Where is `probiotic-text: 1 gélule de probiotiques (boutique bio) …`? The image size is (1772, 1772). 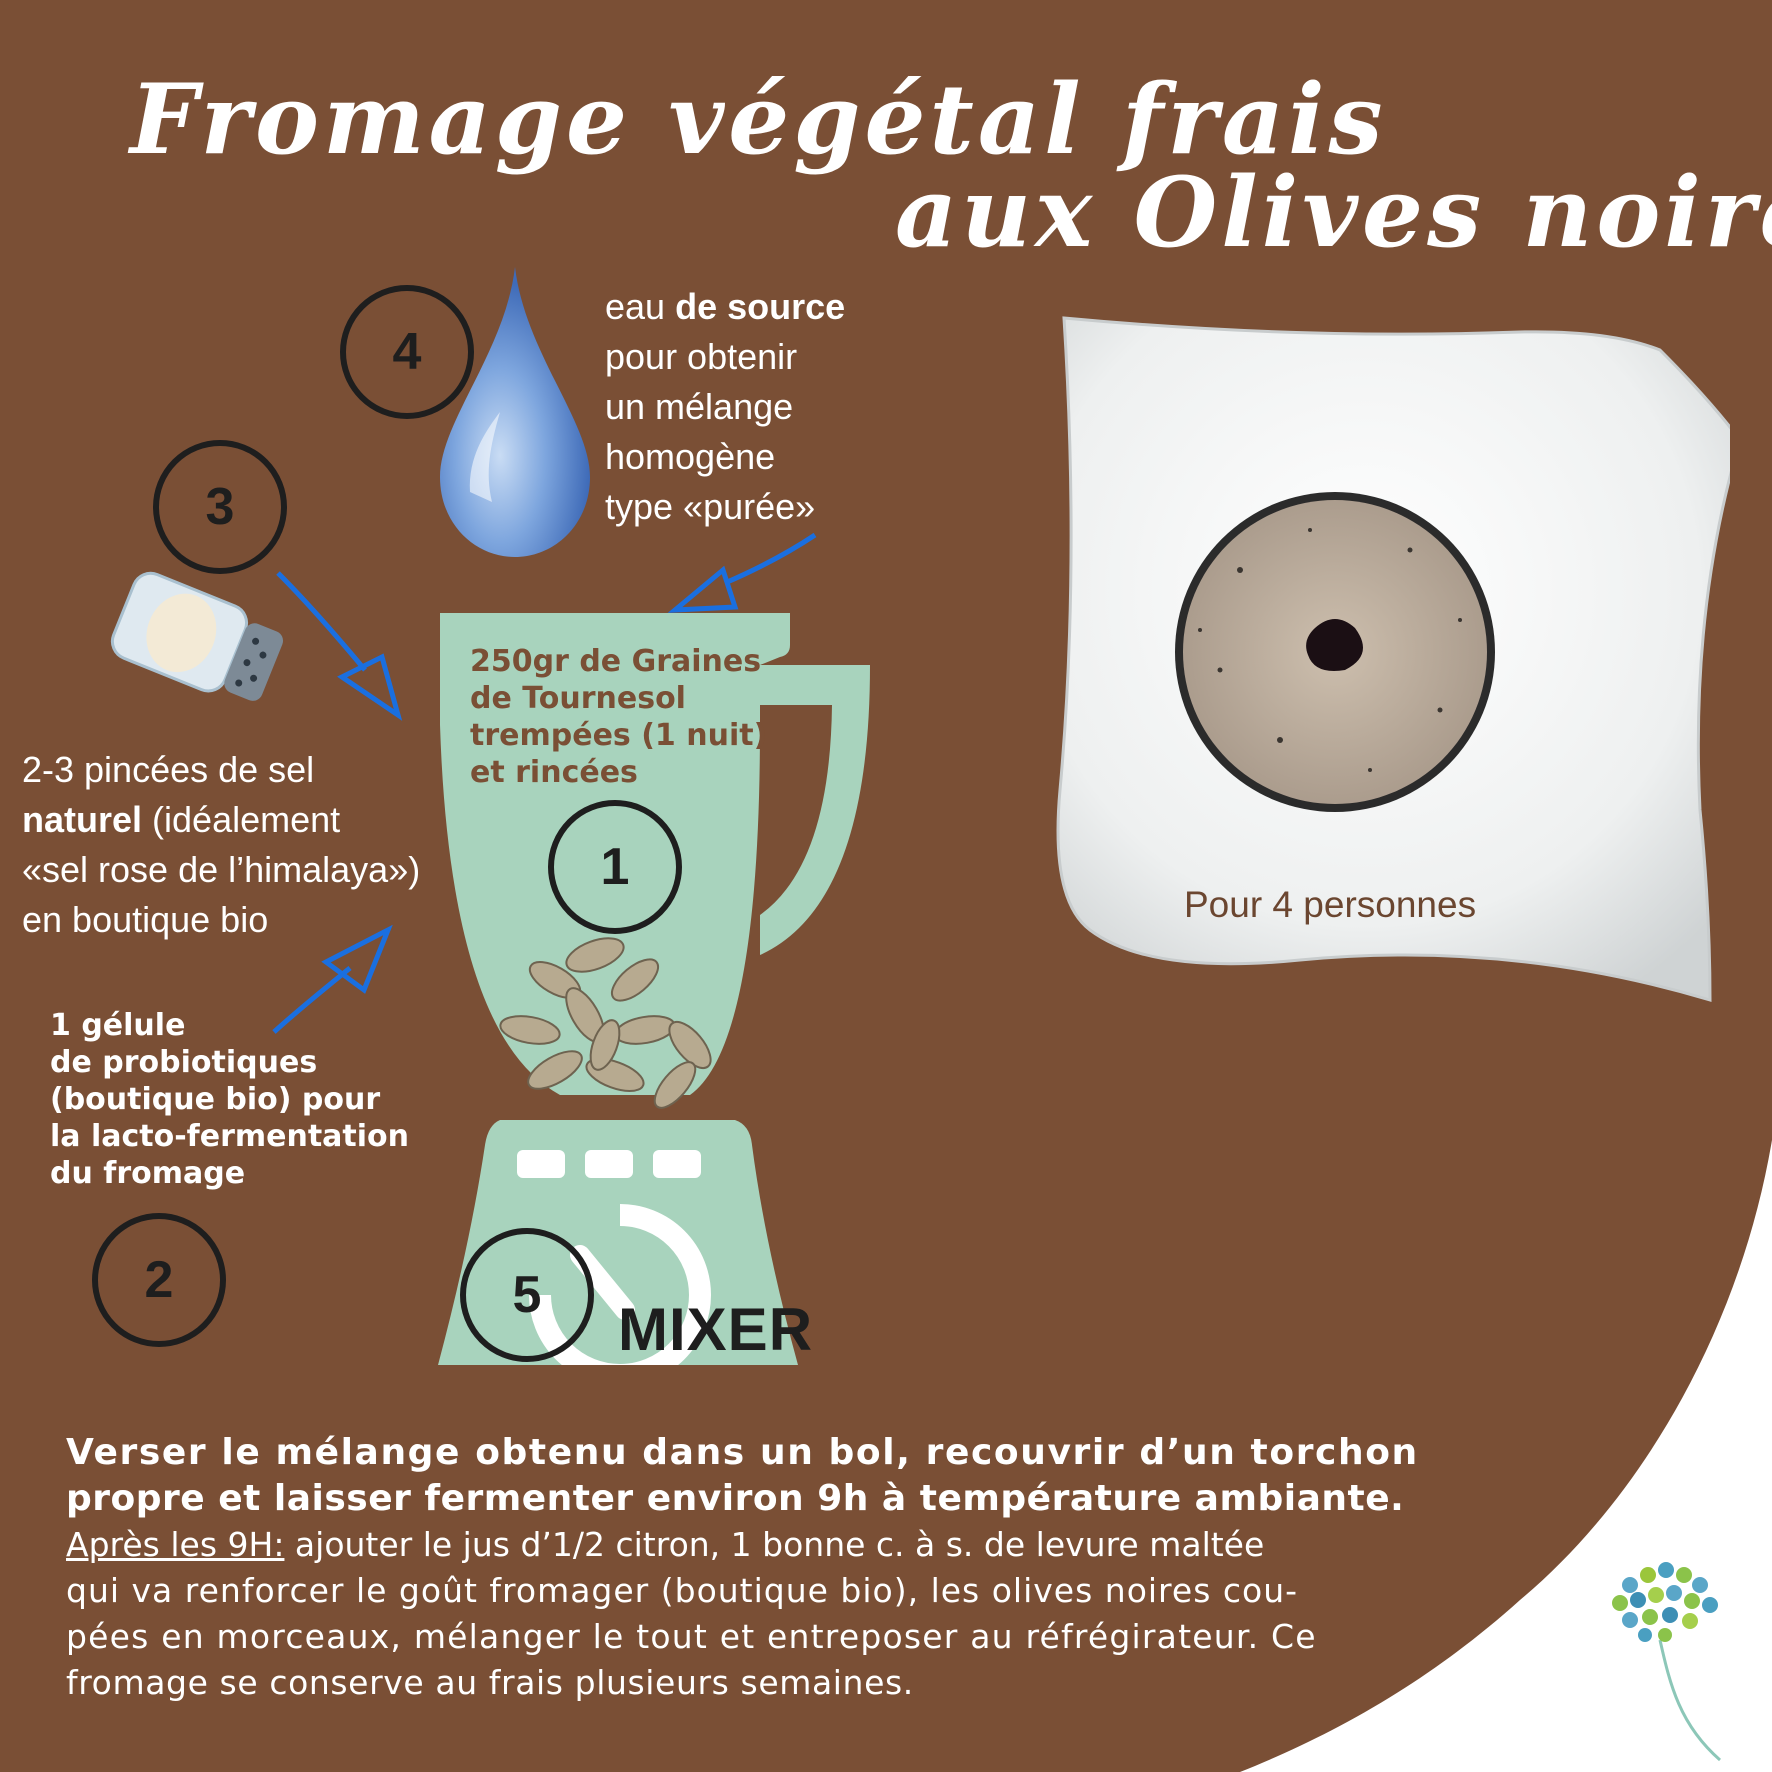
probiotic-text: 1 gélule de probiotiques (boutique bio) … is located at coordinates (230, 1099).